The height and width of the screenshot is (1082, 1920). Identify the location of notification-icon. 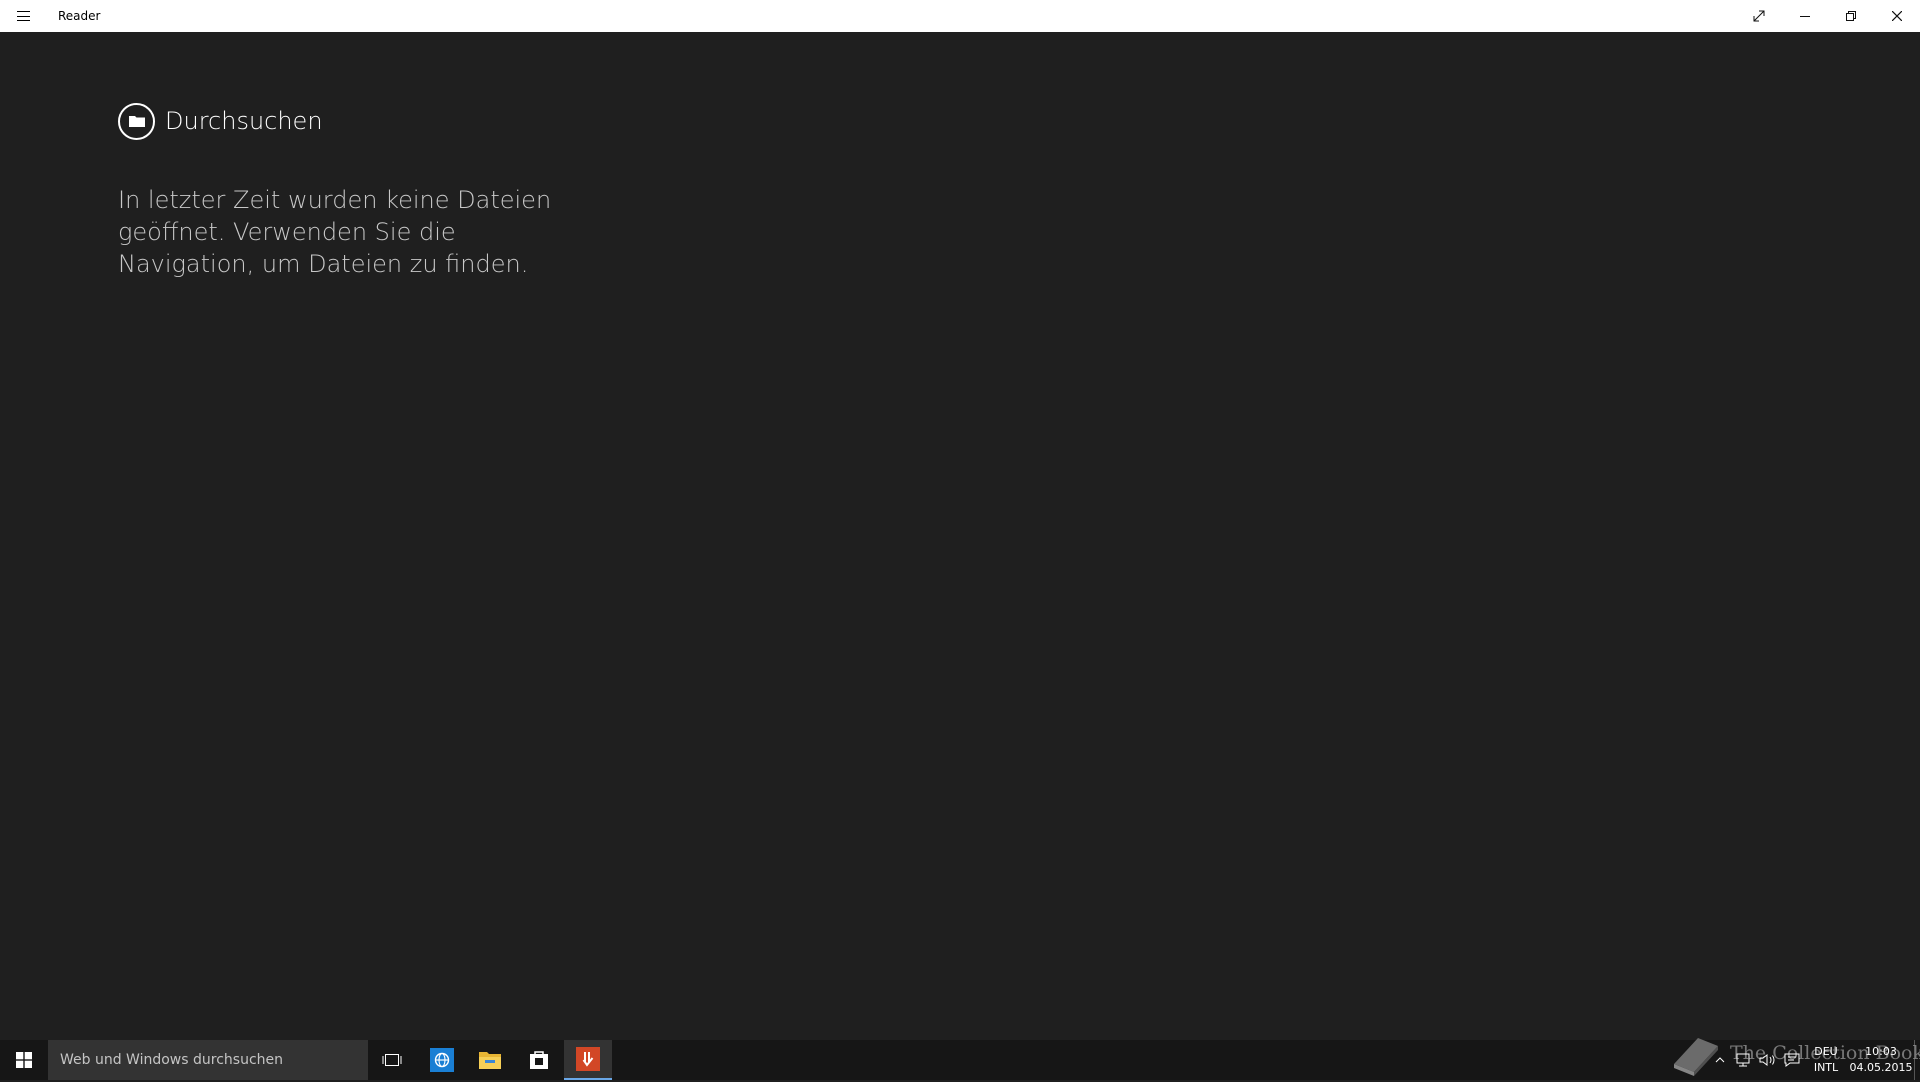
(1792, 1060).